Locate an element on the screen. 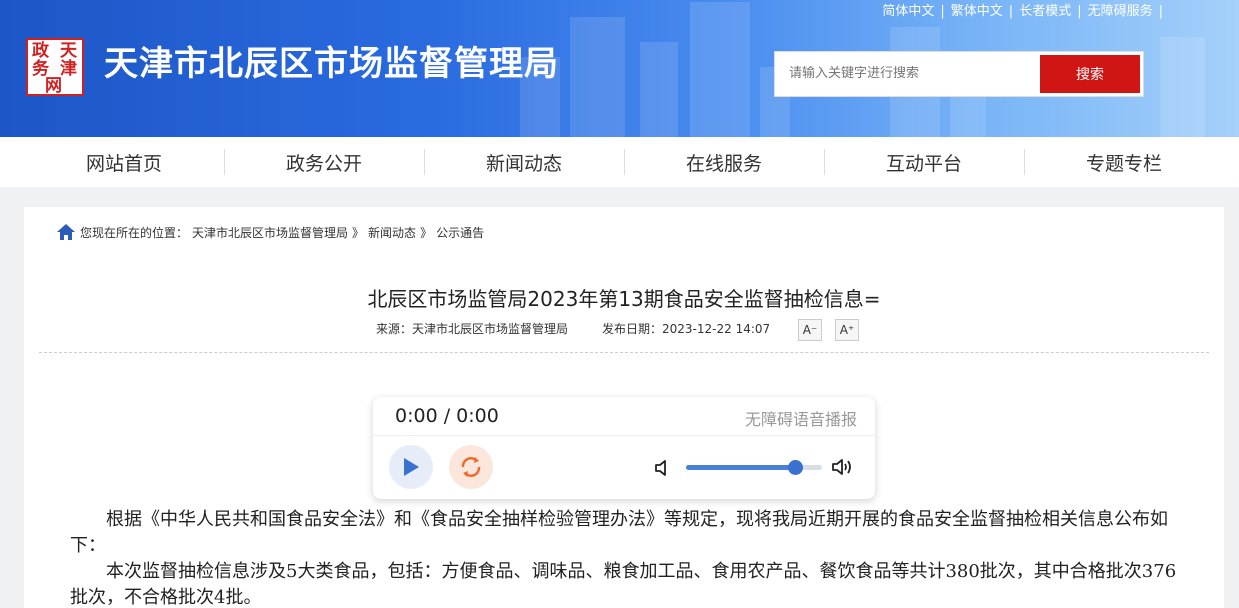 The image size is (1239, 608). play-button is located at coordinates (411, 467).